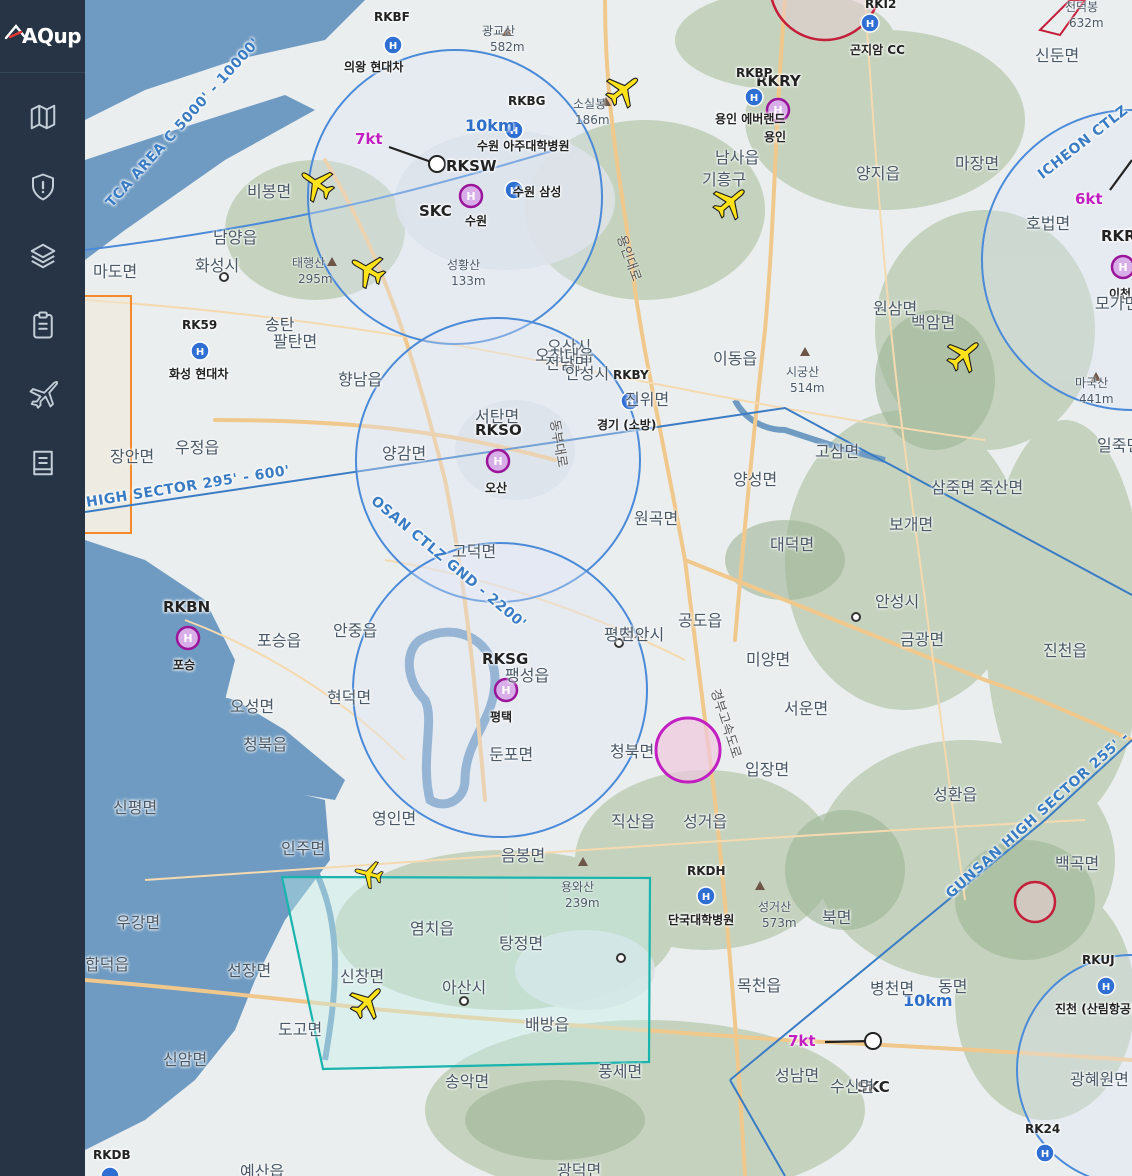 The width and height of the screenshot is (1132, 1176). Describe the element at coordinates (1042, 1129) in the screenshot. I see `helipad-code-rk24: RK24` at that location.